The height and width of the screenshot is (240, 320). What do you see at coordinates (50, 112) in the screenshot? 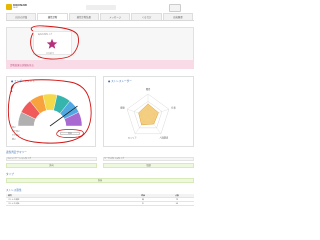
I see `engagement-gauge` at bounding box center [50, 112].